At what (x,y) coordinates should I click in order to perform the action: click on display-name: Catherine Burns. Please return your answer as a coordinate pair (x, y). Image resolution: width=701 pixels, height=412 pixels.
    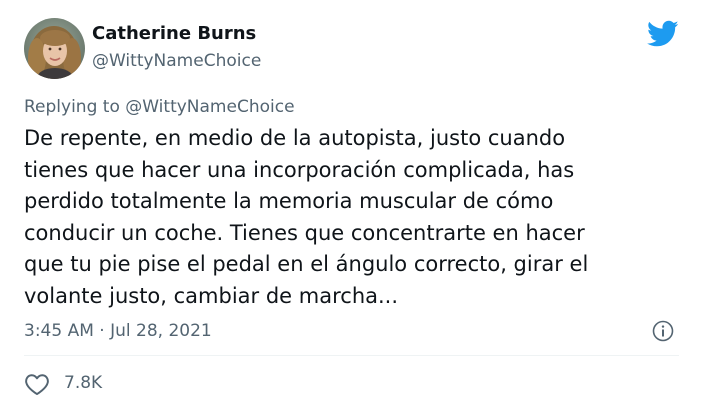
    Looking at the image, I should click on (174, 34).